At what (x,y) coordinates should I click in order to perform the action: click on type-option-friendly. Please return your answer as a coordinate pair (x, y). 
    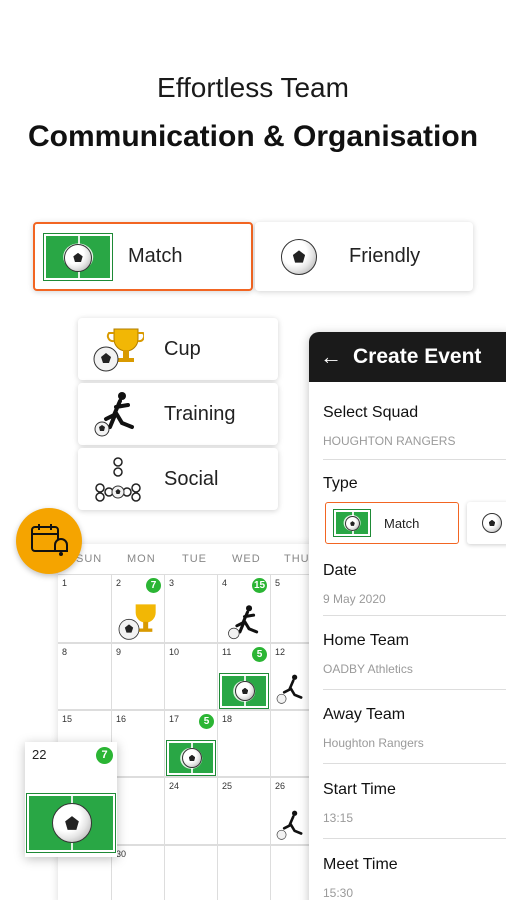
    Looking at the image, I should click on (486, 523).